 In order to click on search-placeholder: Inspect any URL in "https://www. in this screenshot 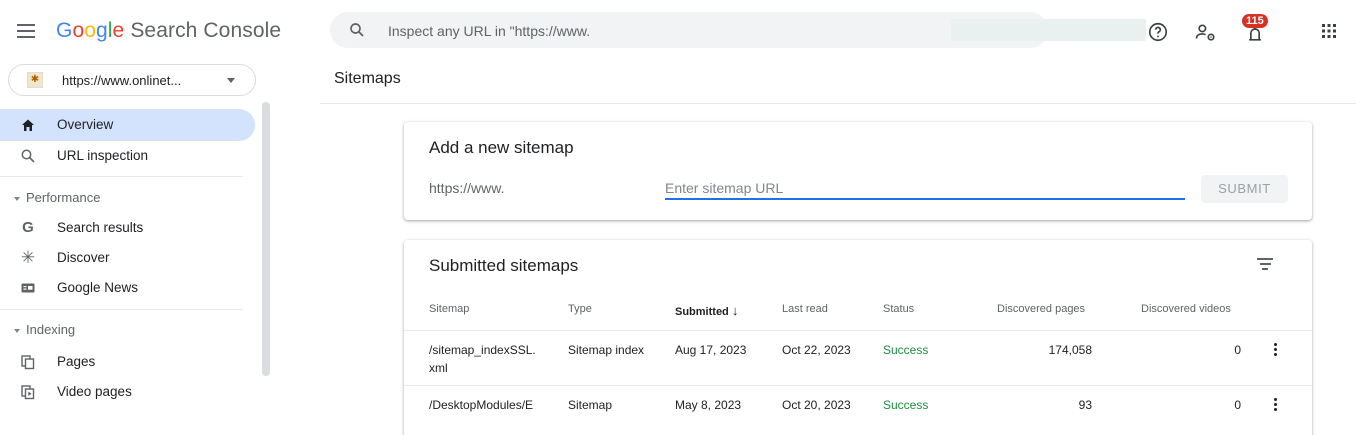, I will do `click(489, 31)`.